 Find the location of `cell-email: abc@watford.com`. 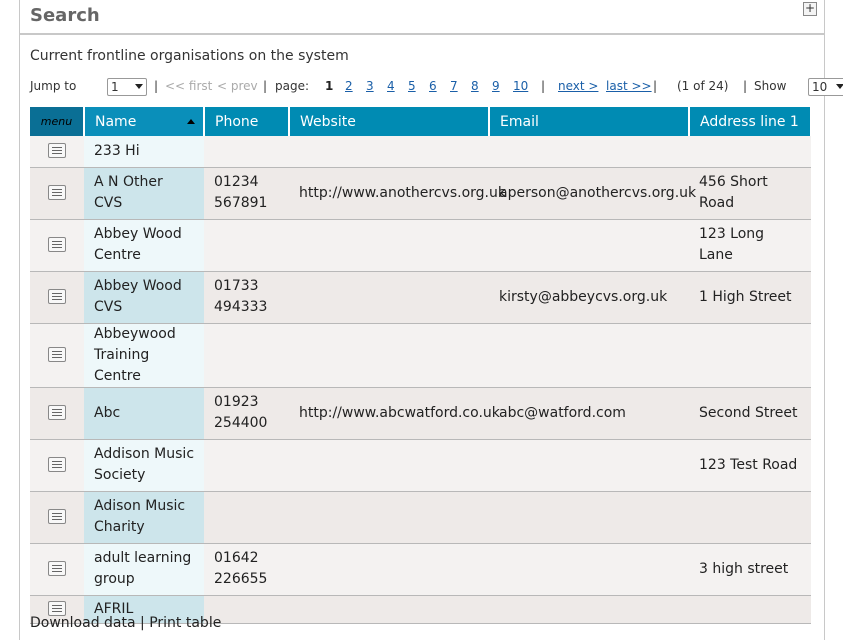

cell-email: abc@watford.com is located at coordinates (589, 413).